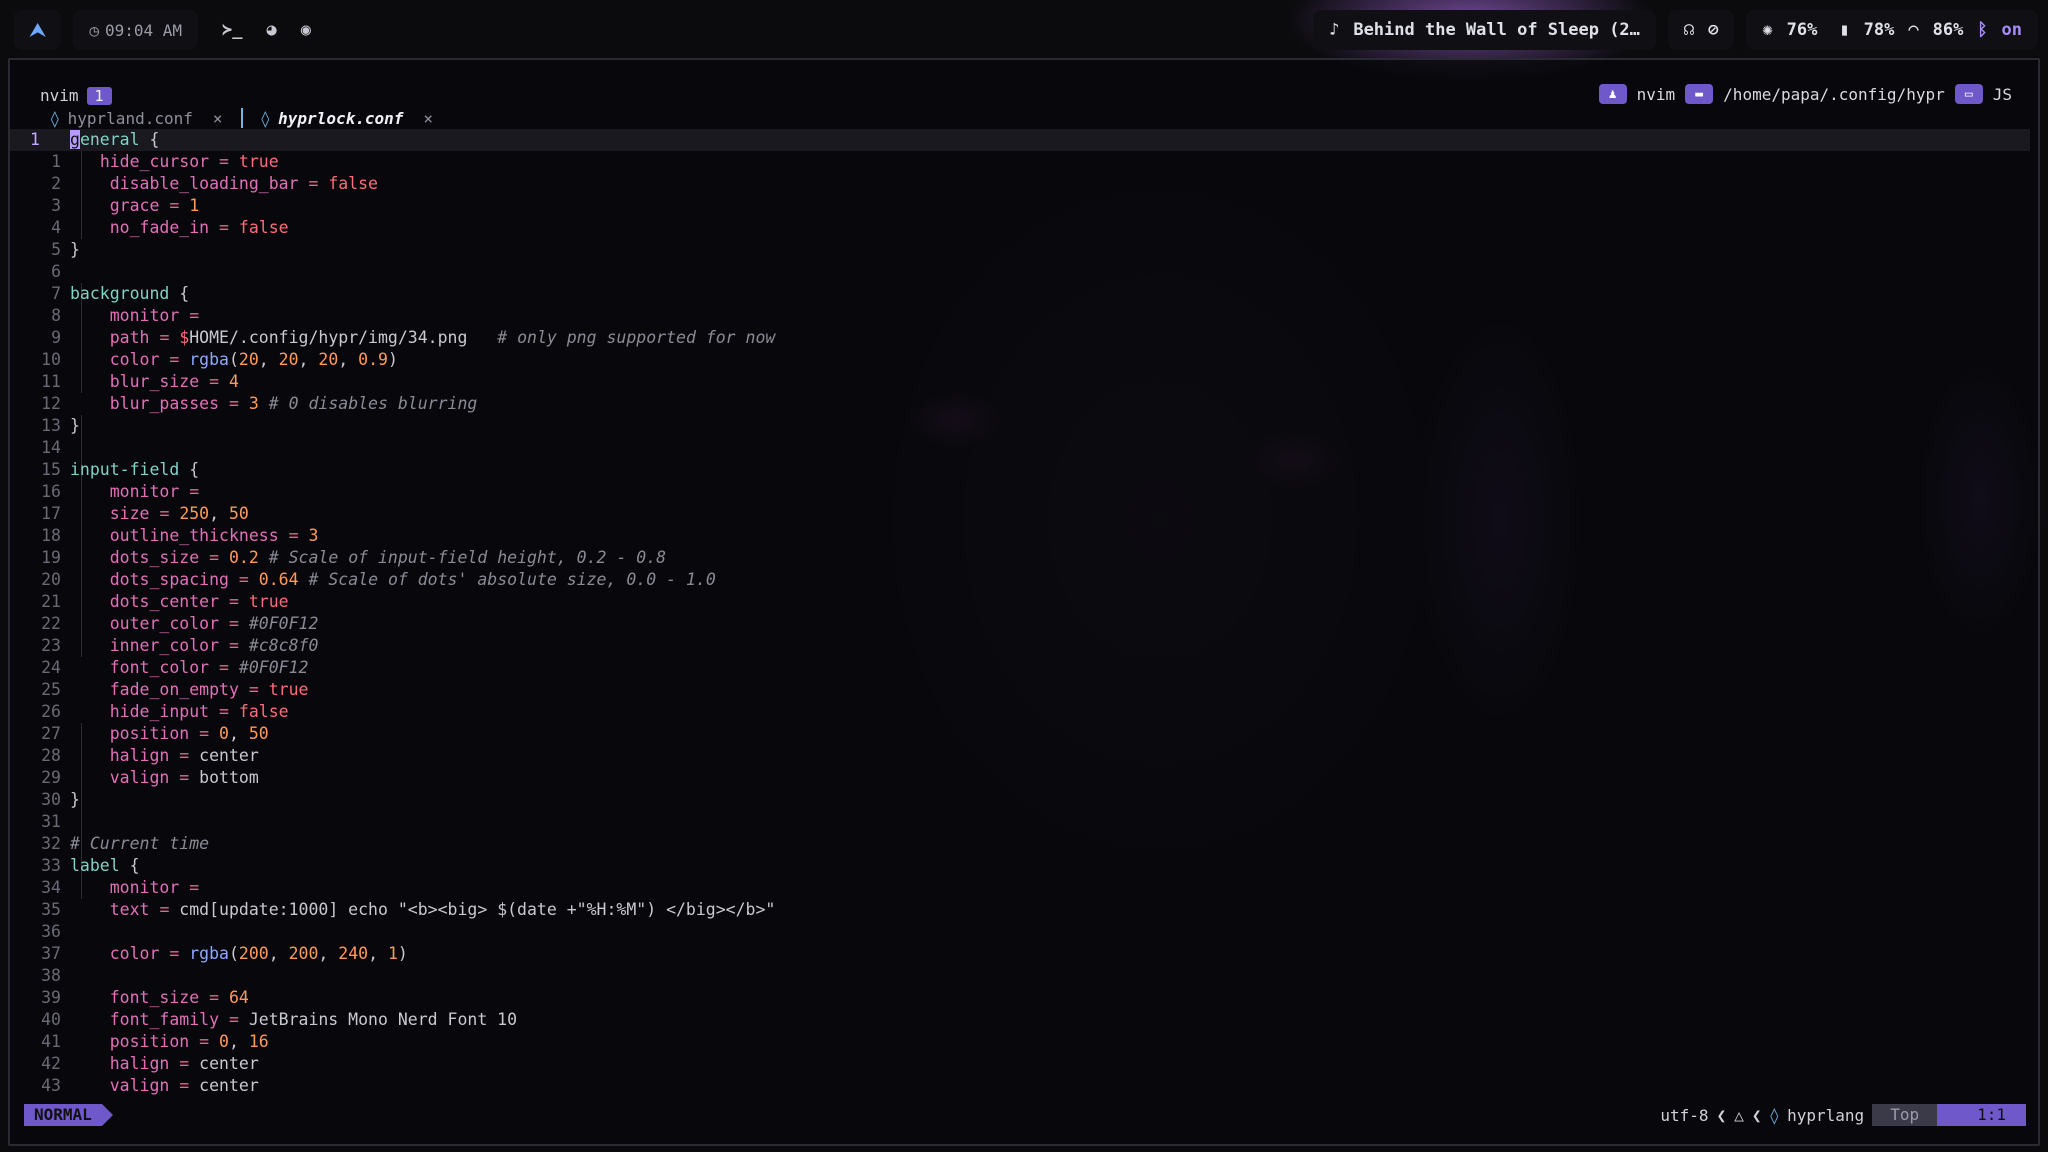  Describe the element at coordinates (1020, 382) in the screenshot. I see `code-line: 11 blur_size = 4` at that location.